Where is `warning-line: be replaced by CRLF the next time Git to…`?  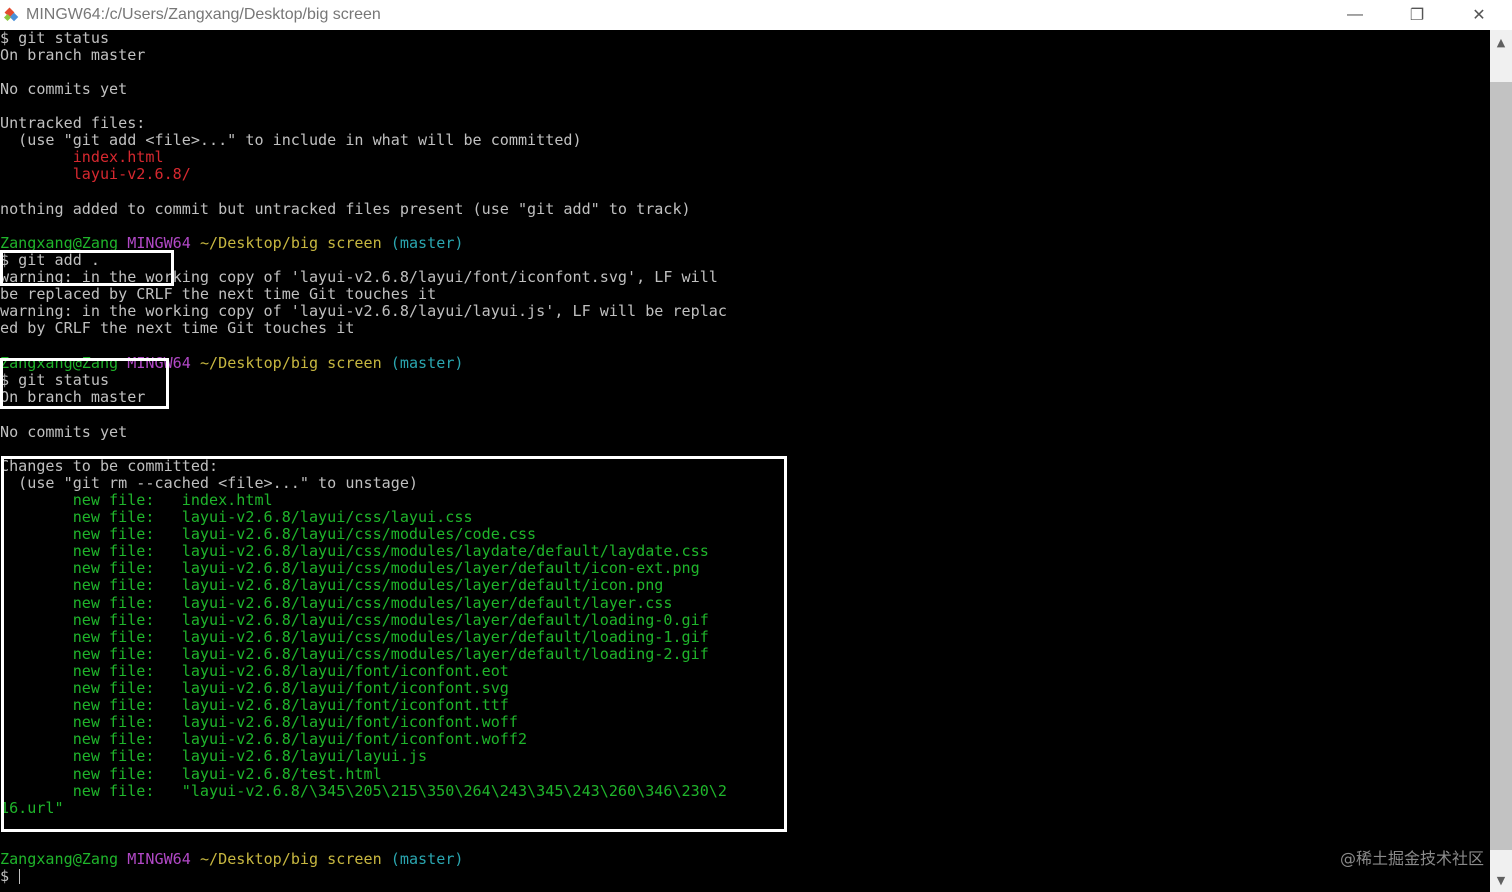
warning-line: be replaced by CRLF the next time Git to… is located at coordinates (218, 294).